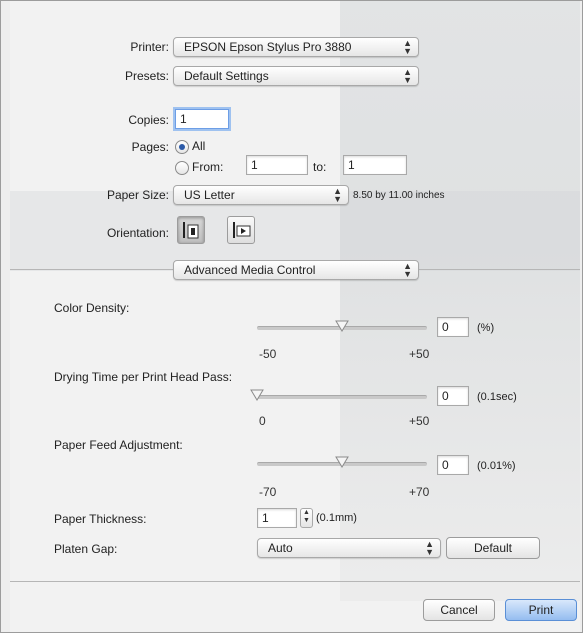 The width and height of the screenshot is (583, 633). Describe the element at coordinates (453, 465) in the screenshot. I see `paper-feed-field: 0` at that location.